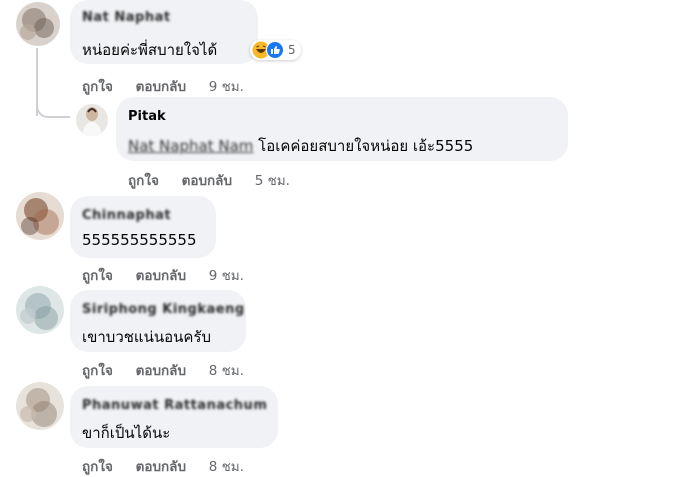 Image resolution: width=700 pixels, height=477 pixels. Describe the element at coordinates (126, 215) in the screenshot. I see `comment-author: Chinnaphat` at that location.